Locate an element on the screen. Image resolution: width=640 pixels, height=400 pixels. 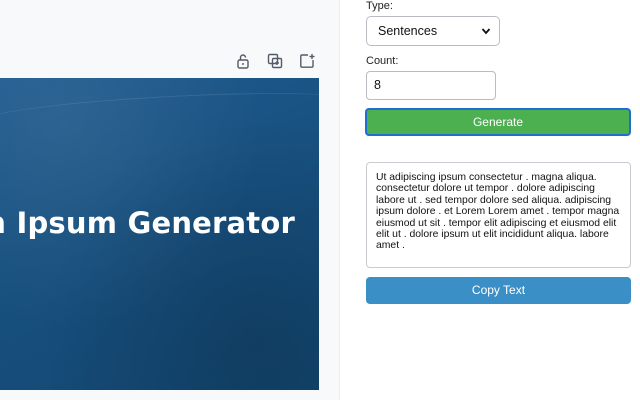
generate-button: Generate is located at coordinates (498, 122).